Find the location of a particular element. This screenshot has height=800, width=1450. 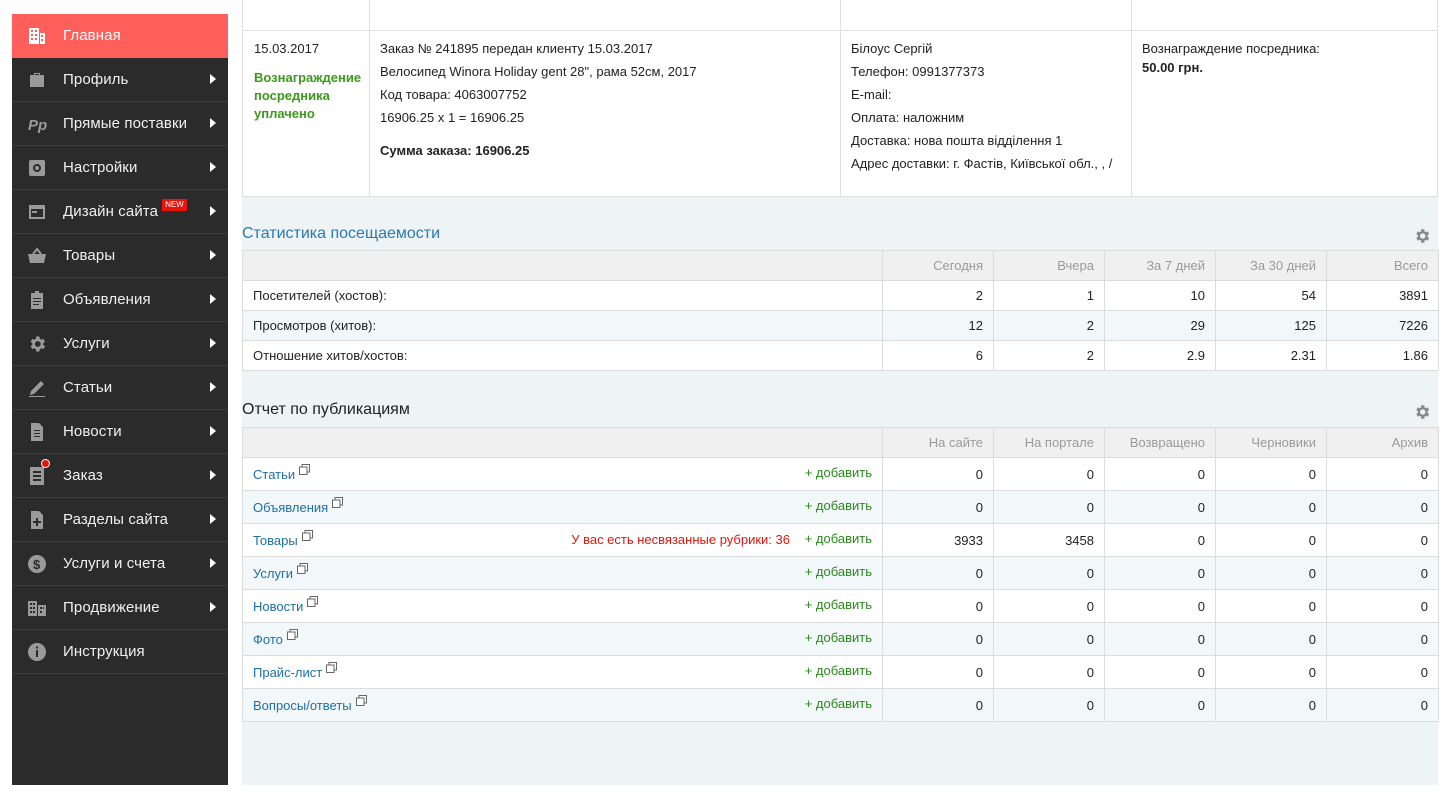

sidebar-item-10: Заказ is located at coordinates (120, 476).